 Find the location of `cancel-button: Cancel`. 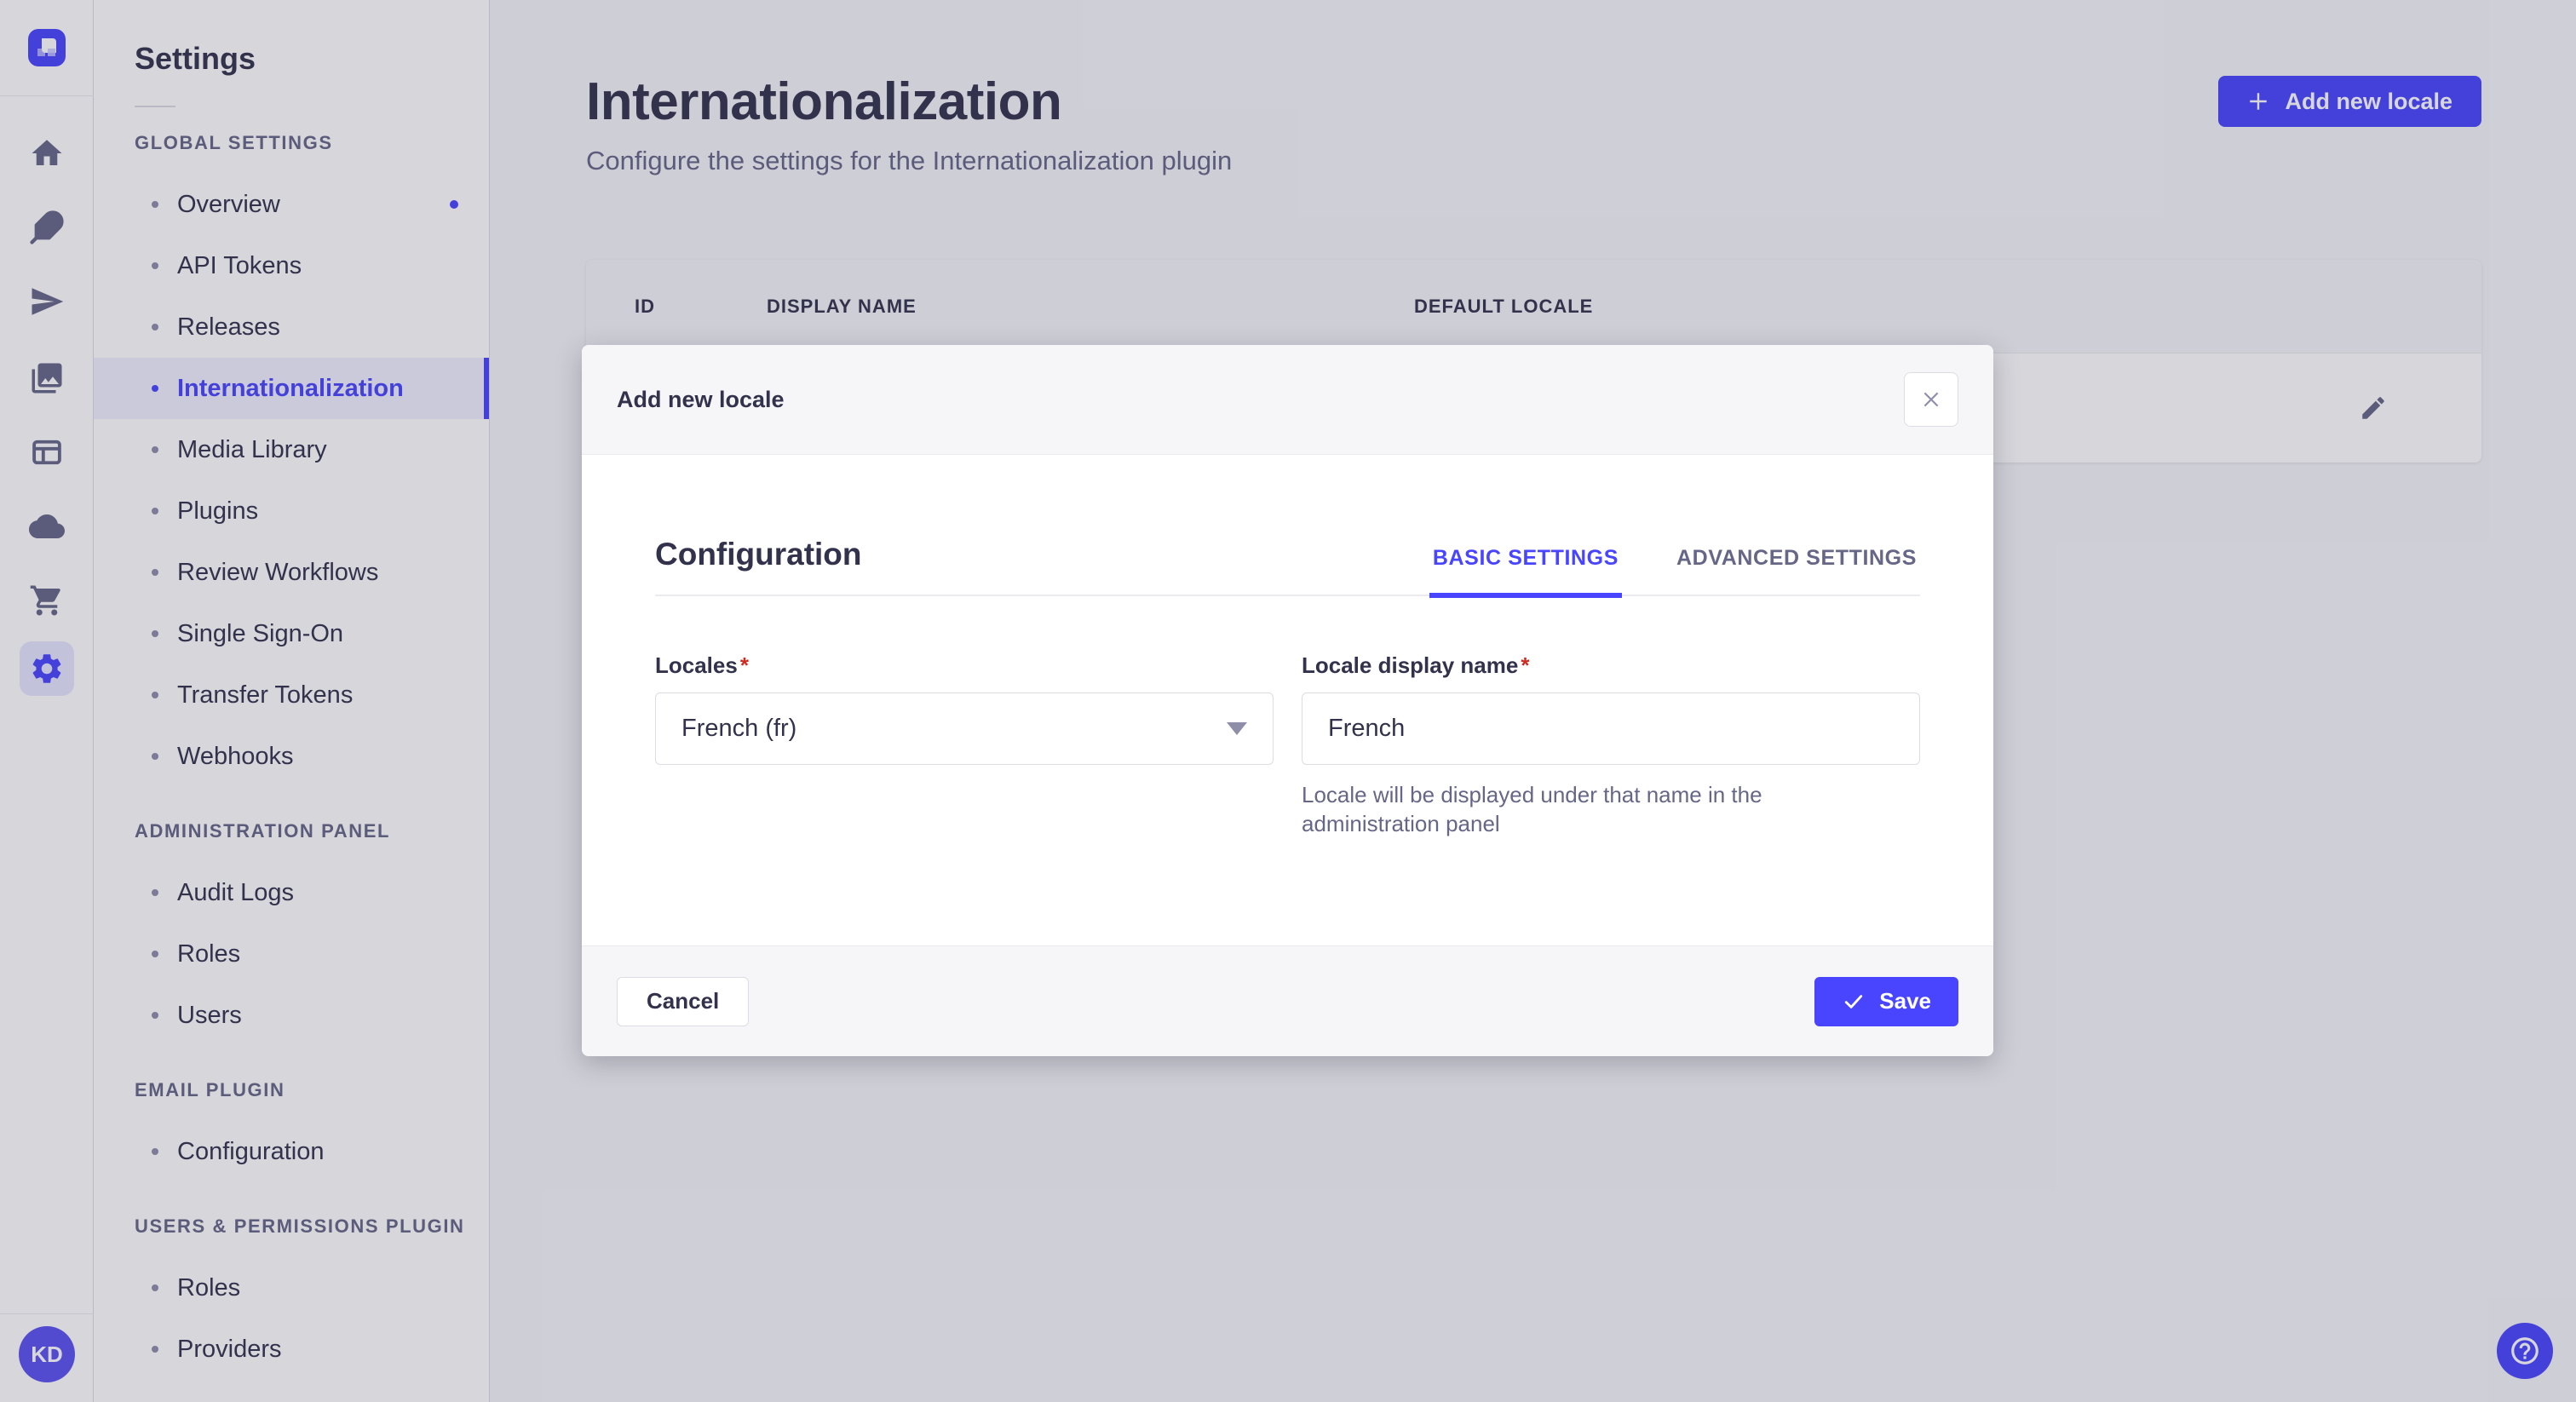

cancel-button: Cancel is located at coordinates (684, 1001).